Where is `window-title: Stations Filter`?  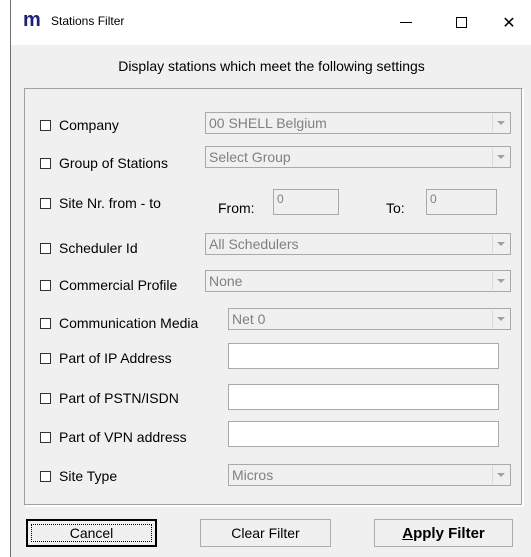
window-title: Stations Filter is located at coordinates (88, 21).